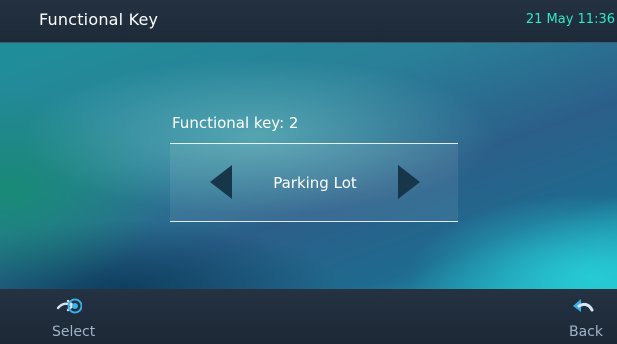 This screenshot has width=617, height=344. Describe the element at coordinates (221, 182) in the screenshot. I see `previous-arrow-icon` at that location.